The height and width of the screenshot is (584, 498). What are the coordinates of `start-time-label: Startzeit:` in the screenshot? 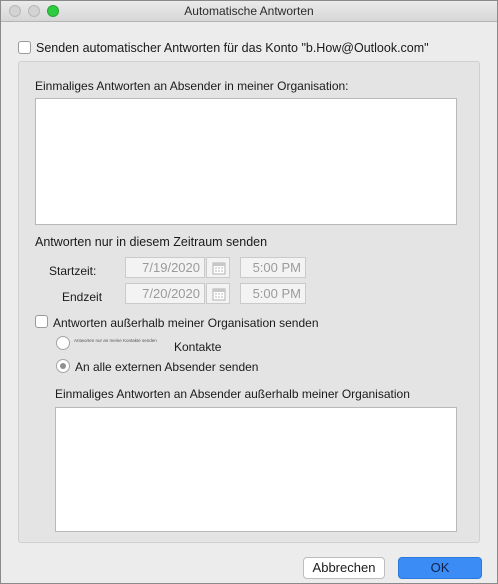 It's located at (73, 271).